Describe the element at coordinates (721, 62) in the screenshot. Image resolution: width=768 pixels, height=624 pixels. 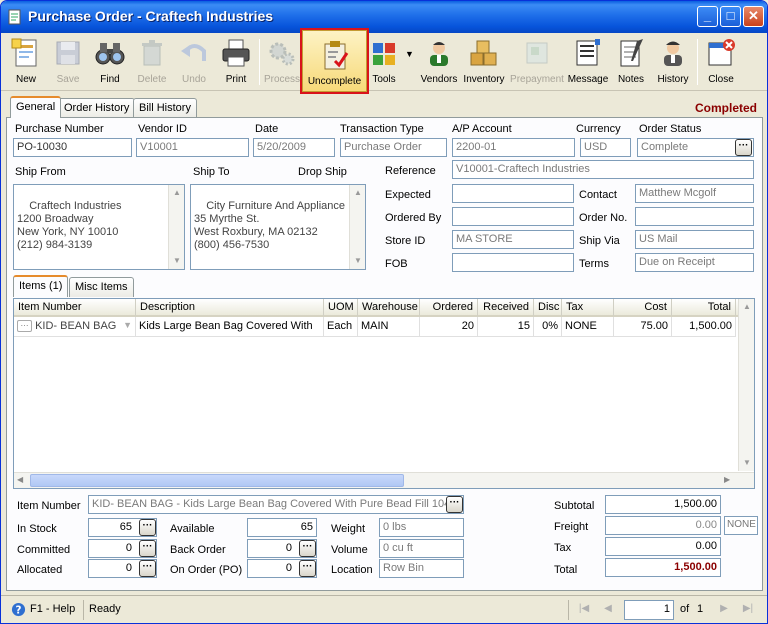
I see `close-button: Close` at that location.